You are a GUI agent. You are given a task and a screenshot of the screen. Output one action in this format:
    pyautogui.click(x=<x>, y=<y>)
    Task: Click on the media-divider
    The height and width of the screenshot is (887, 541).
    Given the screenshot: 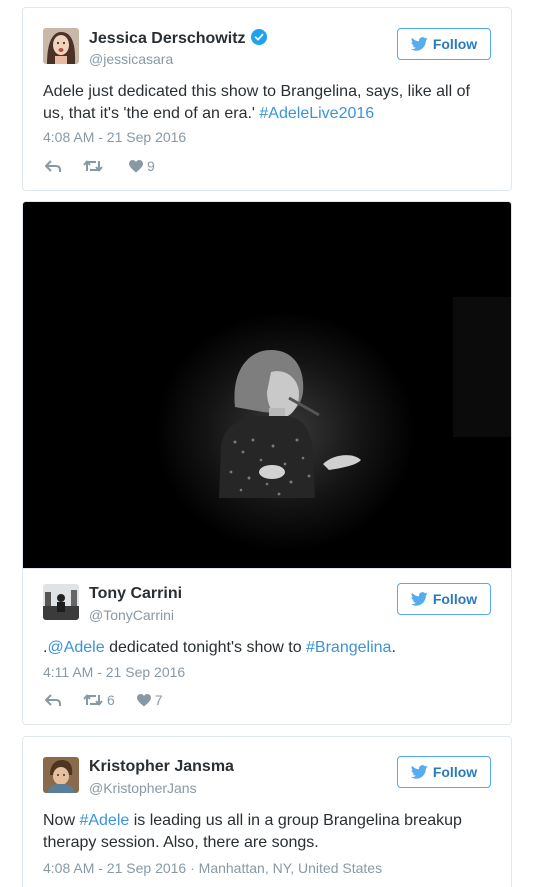 What is the action you would take?
    pyautogui.click(x=267, y=568)
    